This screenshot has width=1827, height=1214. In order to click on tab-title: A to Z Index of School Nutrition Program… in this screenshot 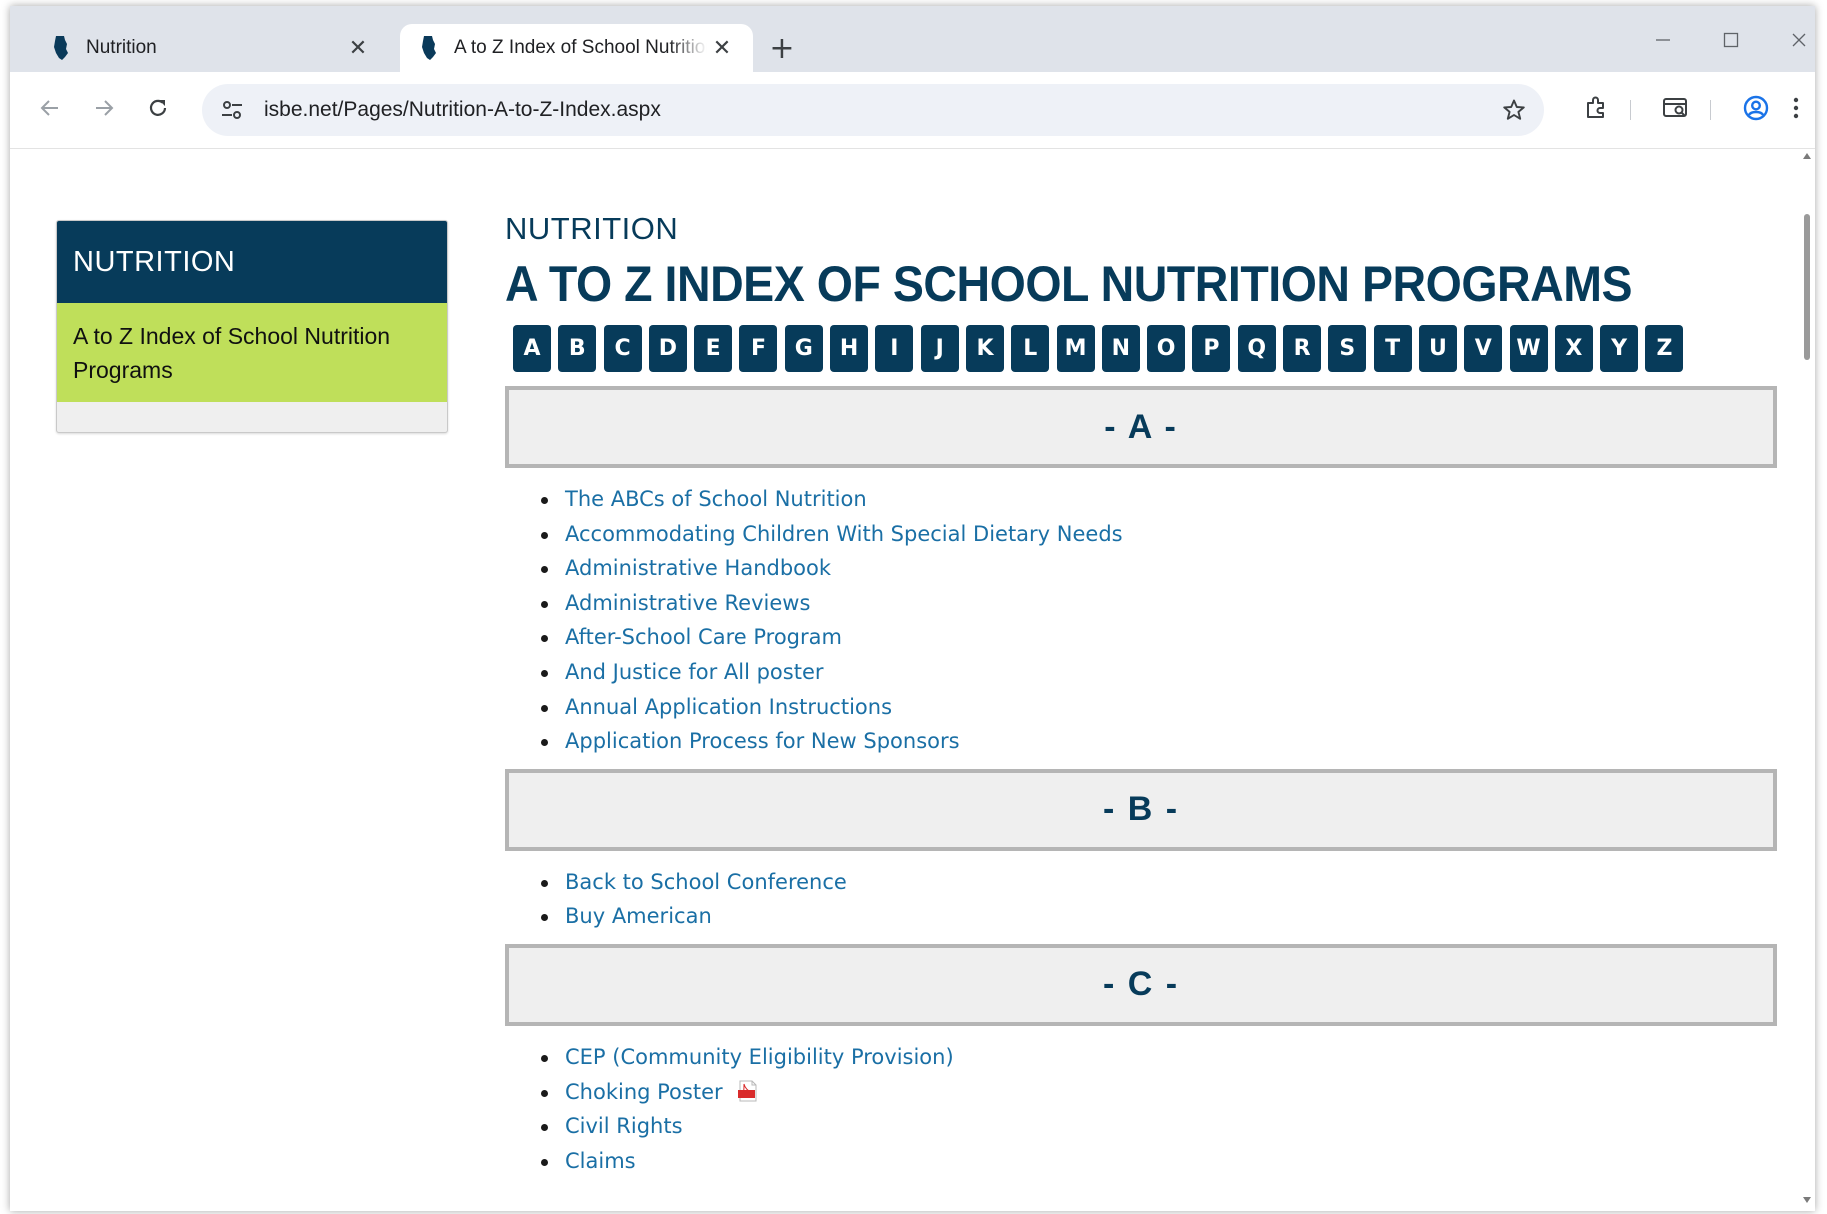, I will do `click(580, 47)`.